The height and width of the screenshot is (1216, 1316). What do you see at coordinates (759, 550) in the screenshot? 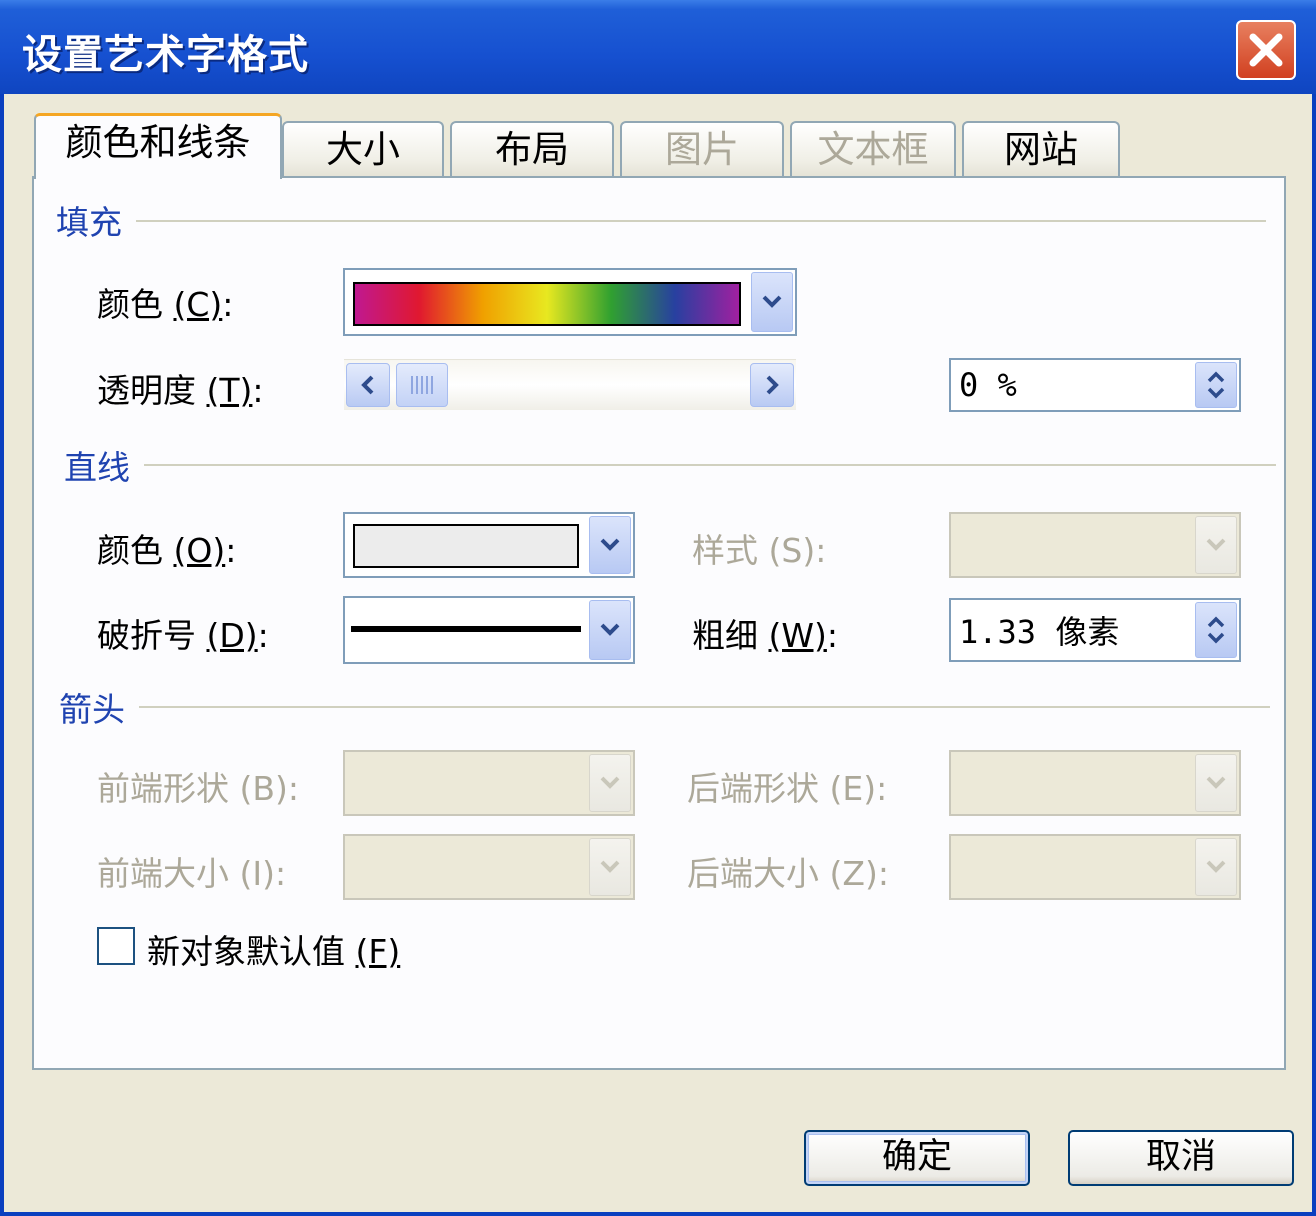
I see `line-style-label: 样式 (S):` at bounding box center [759, 550].